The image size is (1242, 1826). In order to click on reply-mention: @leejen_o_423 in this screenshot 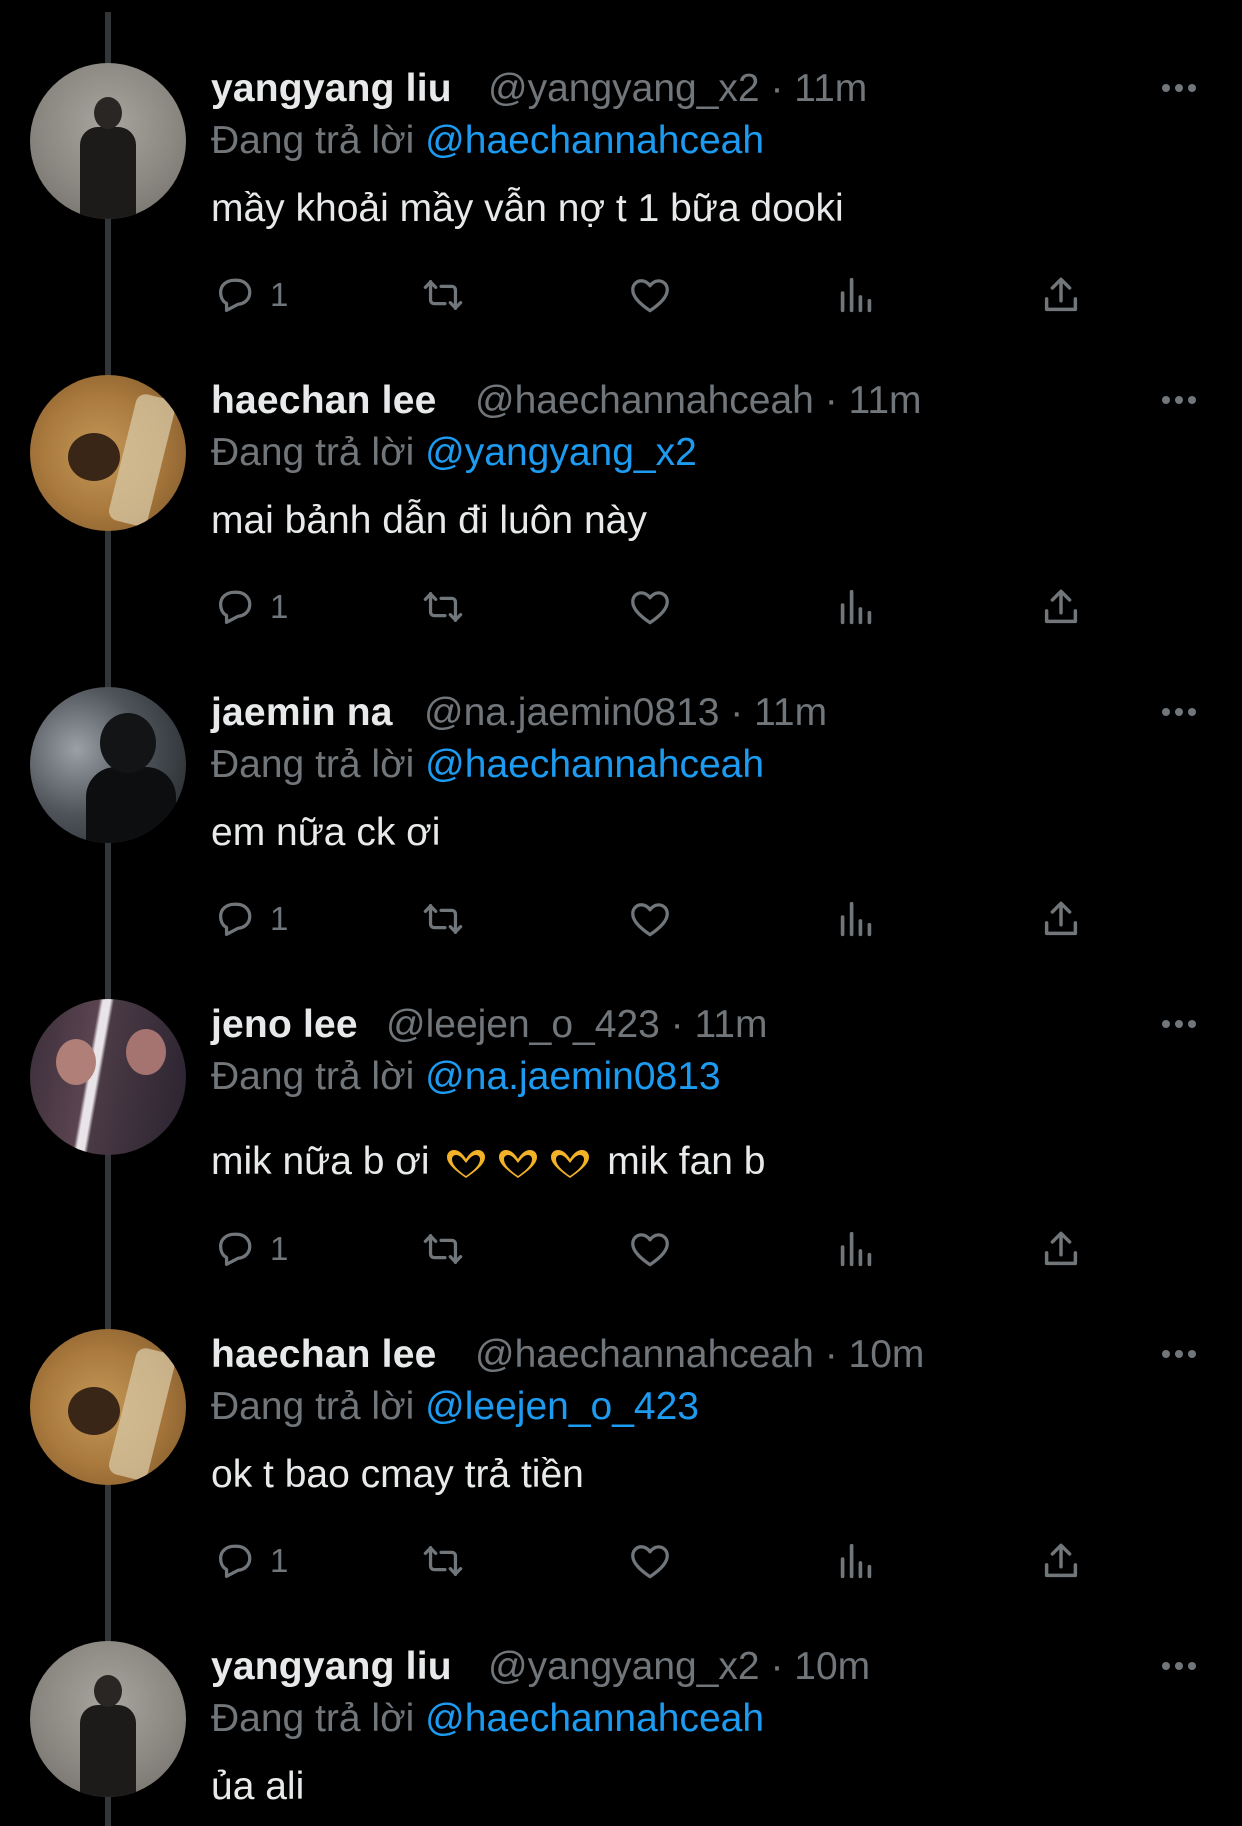, I will do `click(562, 1406)`.